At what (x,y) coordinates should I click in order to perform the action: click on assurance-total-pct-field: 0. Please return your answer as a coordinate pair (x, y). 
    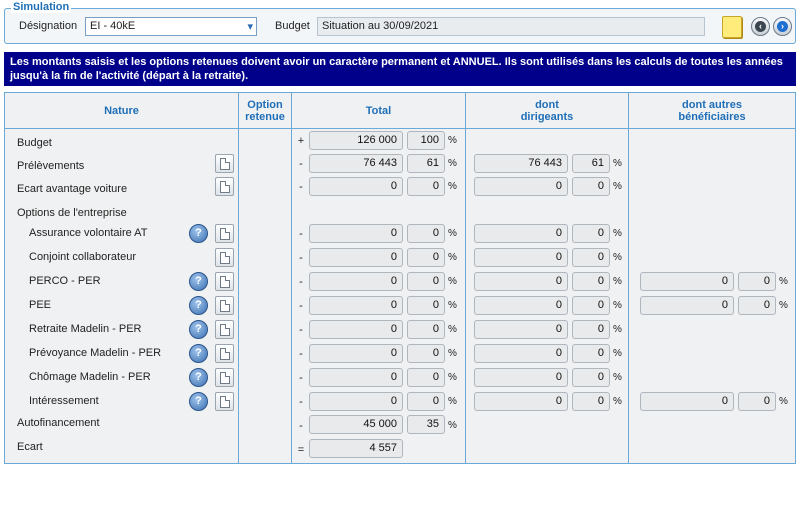
    Looking at the image, I should click on (426, 233).